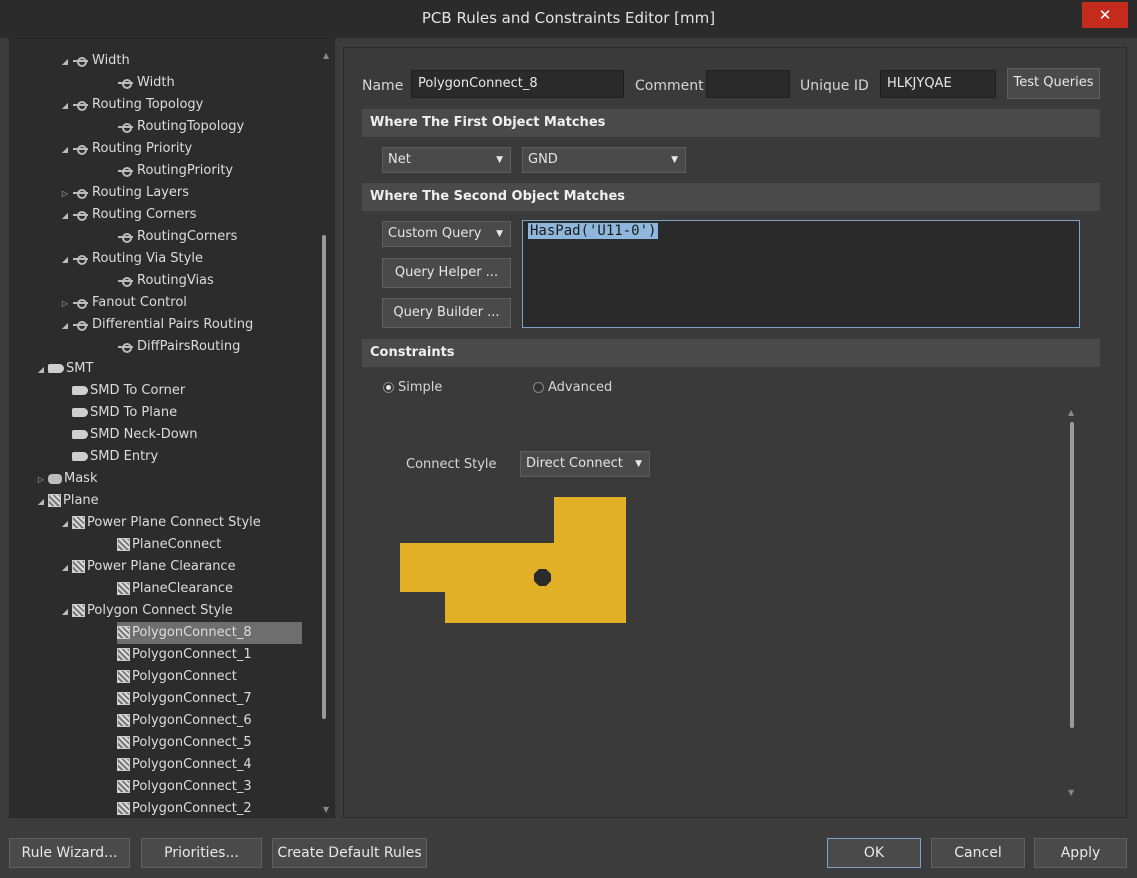 This screenshot has height=878, width=1137. Describe the element at coordinates (1072, 575) in the screenshot. I see `constraints-scrollbar` at that location.